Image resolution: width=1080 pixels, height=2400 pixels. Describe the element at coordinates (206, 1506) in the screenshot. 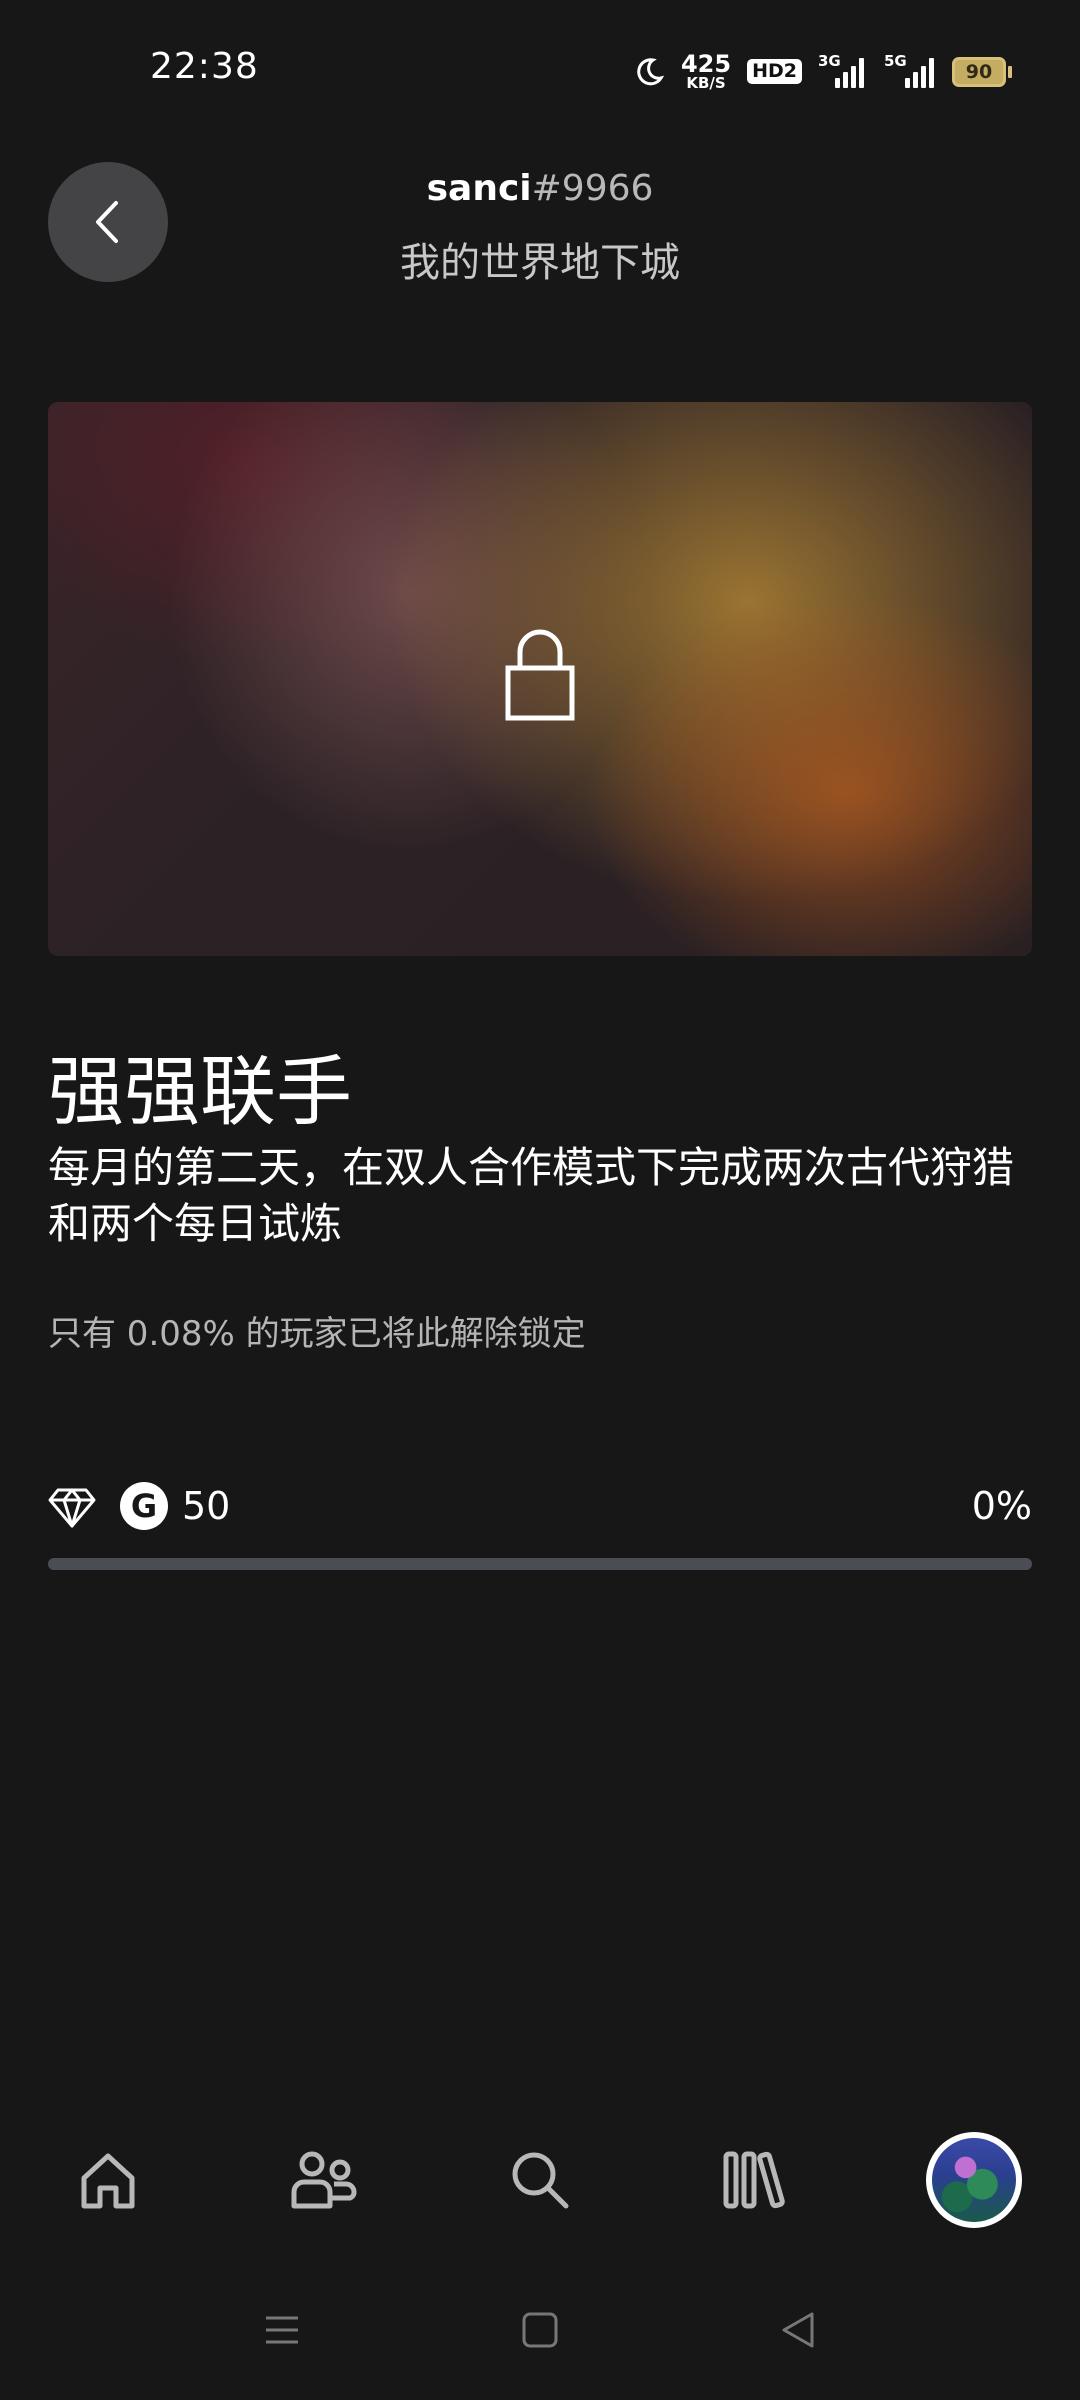

I see `gamerscore-value: 50` at that location.